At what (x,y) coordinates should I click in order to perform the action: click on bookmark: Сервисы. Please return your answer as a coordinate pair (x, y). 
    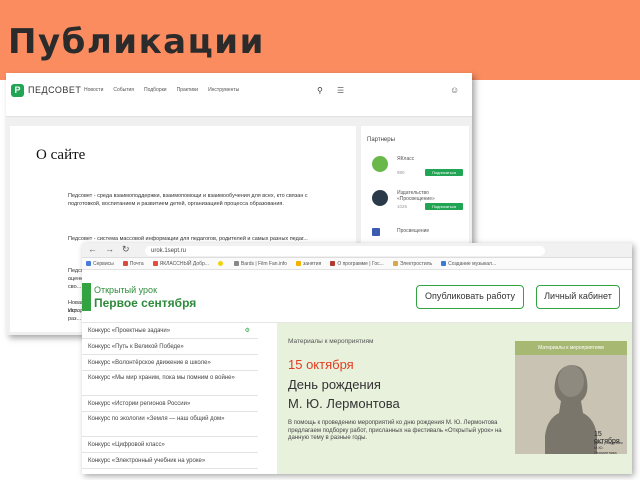
    Looking at the image, I should click on (100, 264).